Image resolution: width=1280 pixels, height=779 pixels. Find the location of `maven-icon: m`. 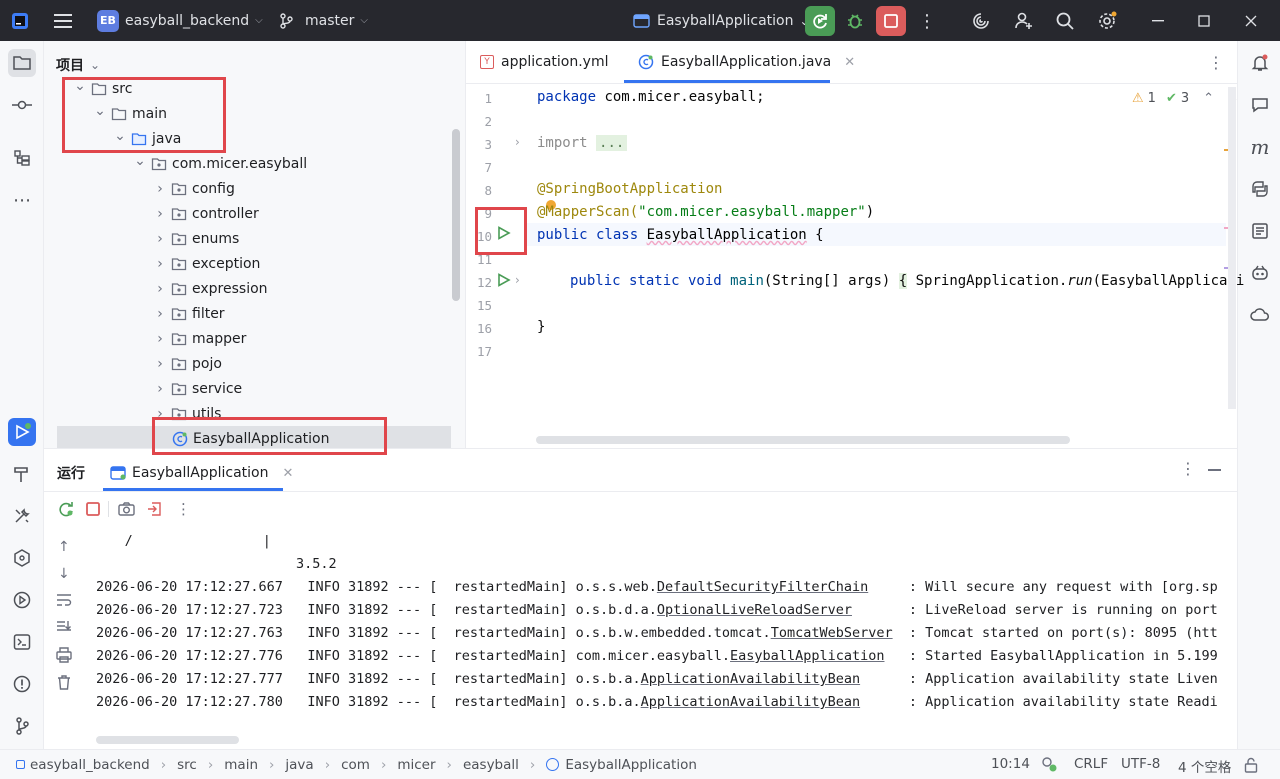

maven-icon: m is located at coordinates (1260, 147).